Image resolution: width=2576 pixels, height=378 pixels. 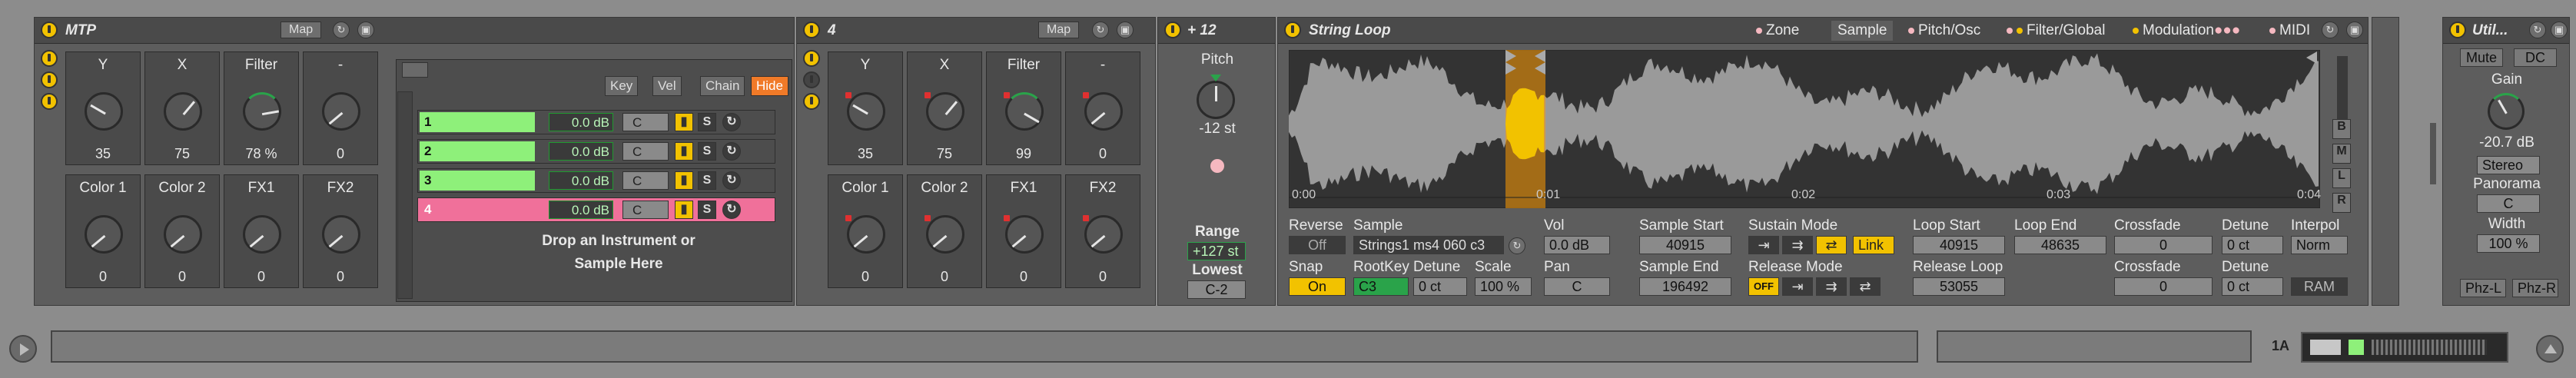 I want to click on rack4-macro-3: Filter 99, so click(x=1023, y=108).